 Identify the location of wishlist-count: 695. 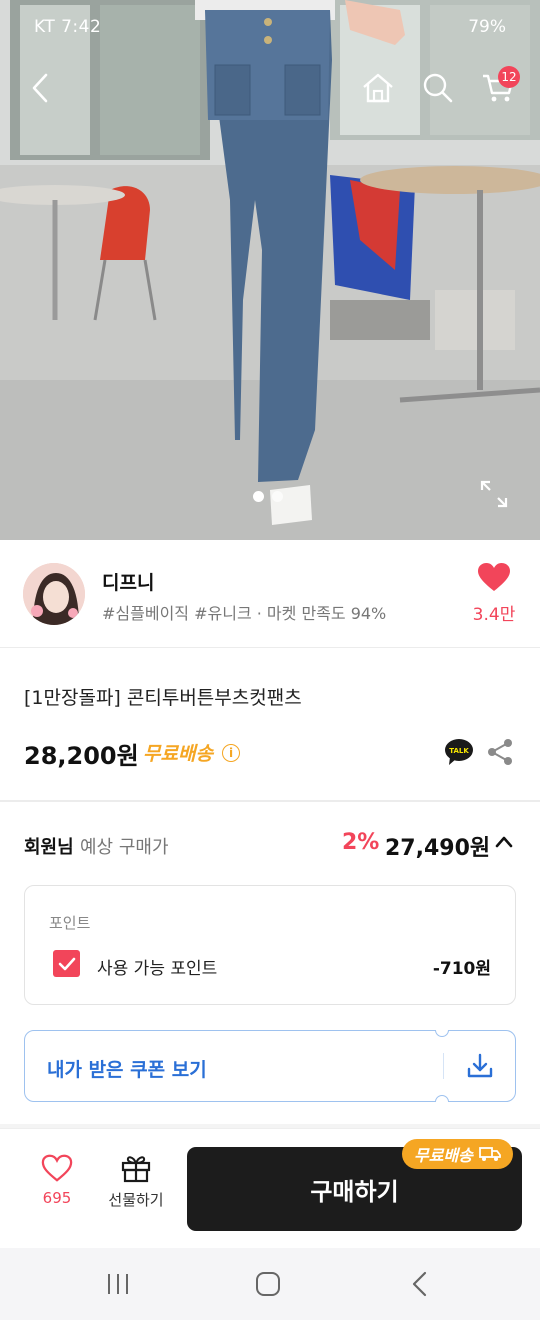
(57, 1198).